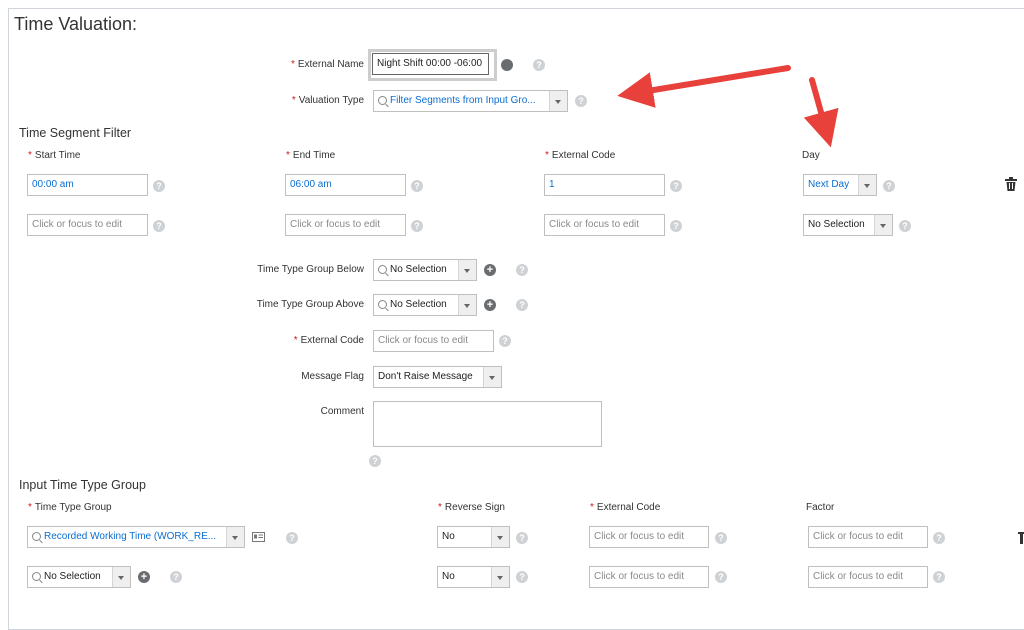 This screenshot has height=630, width=1024. I want to click on annotation-arrows, so click(728, 106).